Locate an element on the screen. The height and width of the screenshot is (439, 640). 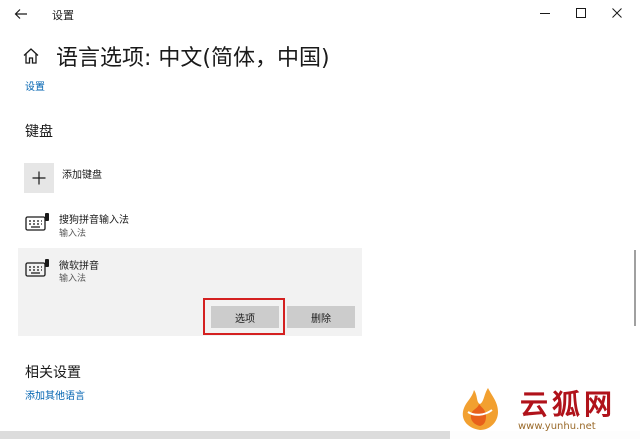
related-settings-title: 相关设置 is located at coordinates (53, 373).